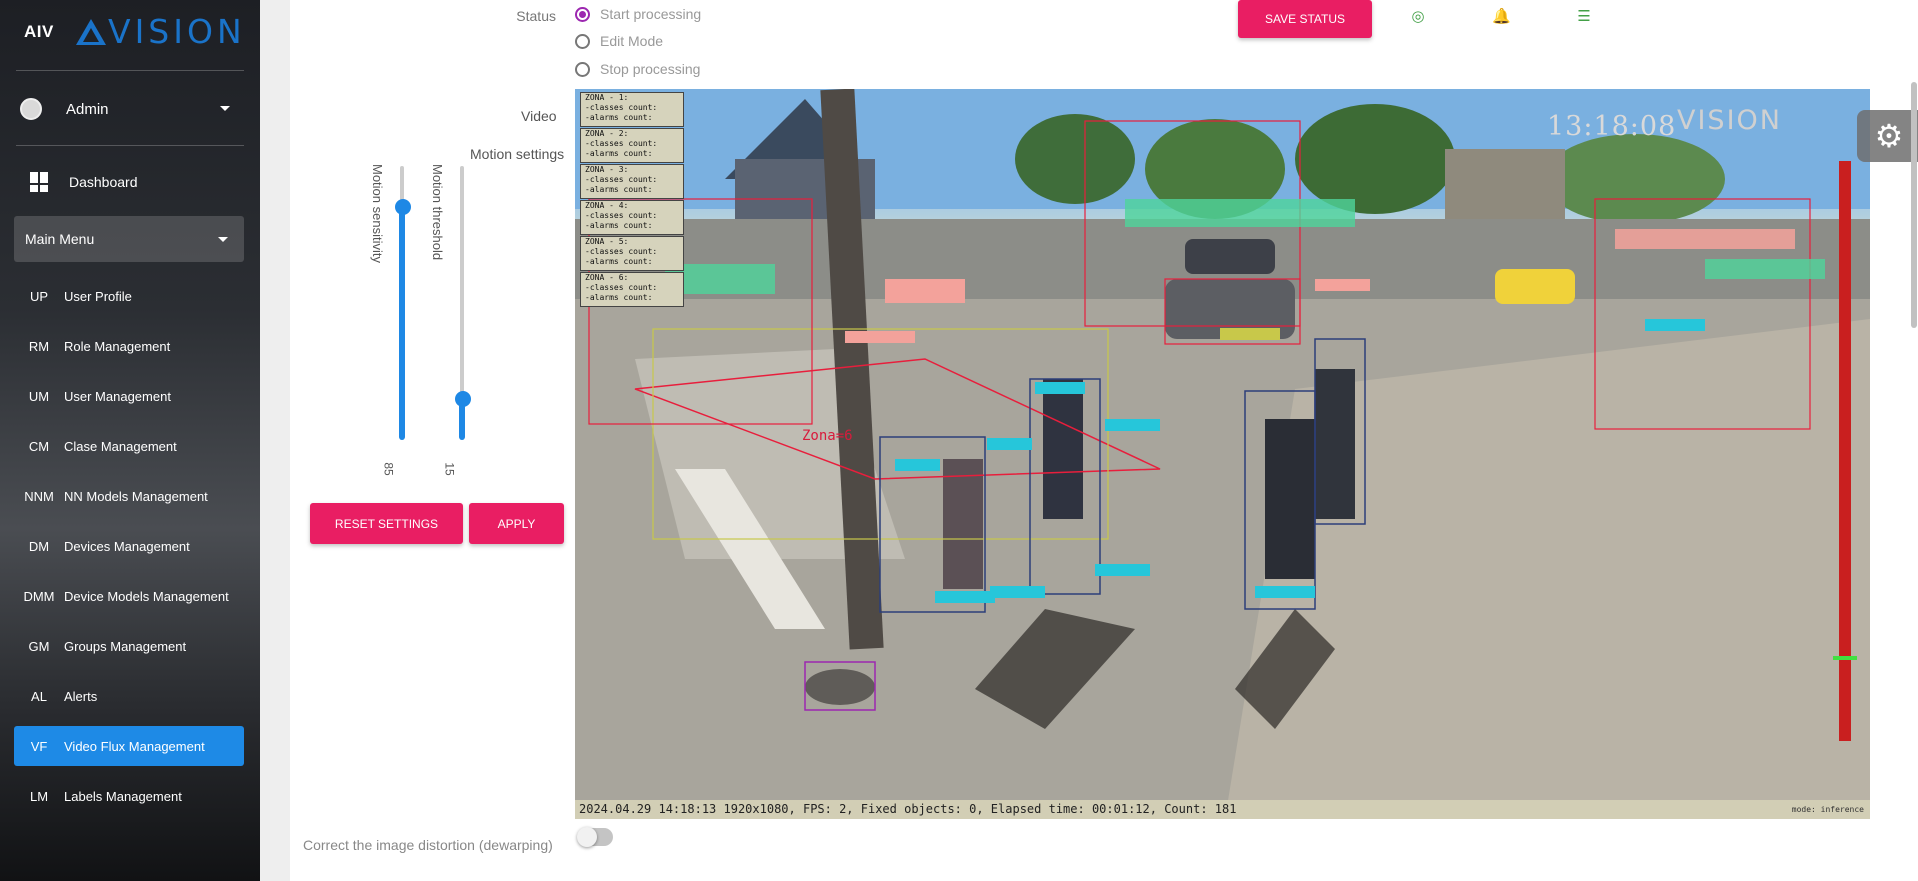 The width and height of the screenshot is (1918, 881). Describe the element at coordinates (177, 31) in the screenshot. I see `brand-logo-text: VISION` at that location.